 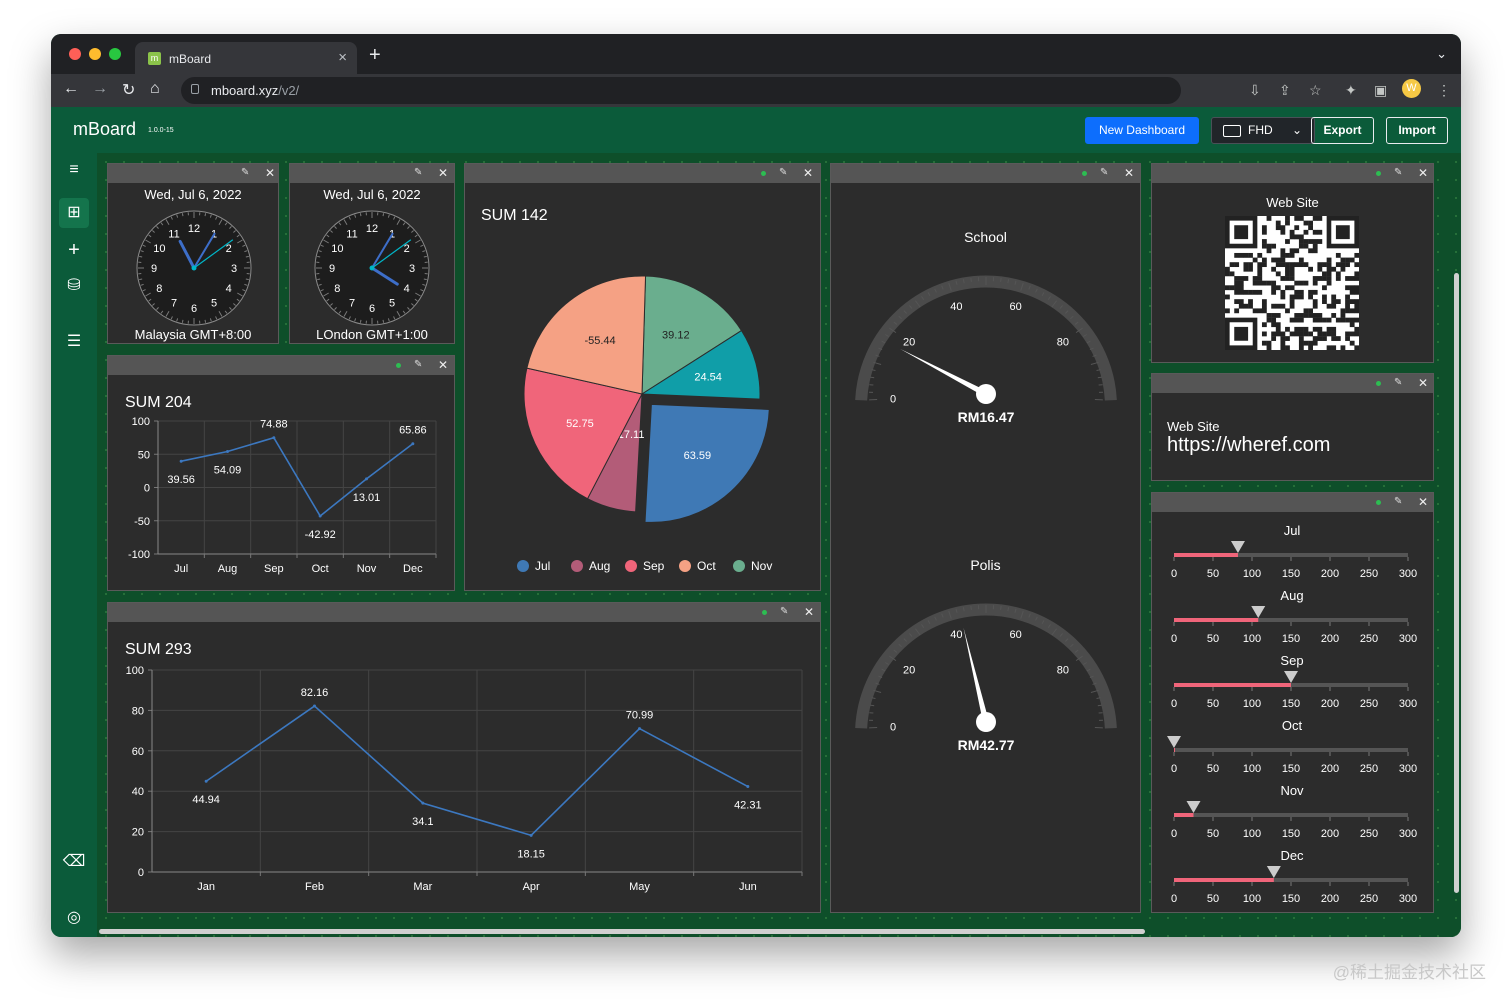 What do you see at coordinates (422, 887) in the screenshot?
I see `x-tick-label: Mar` at bounding box center [422, 887].